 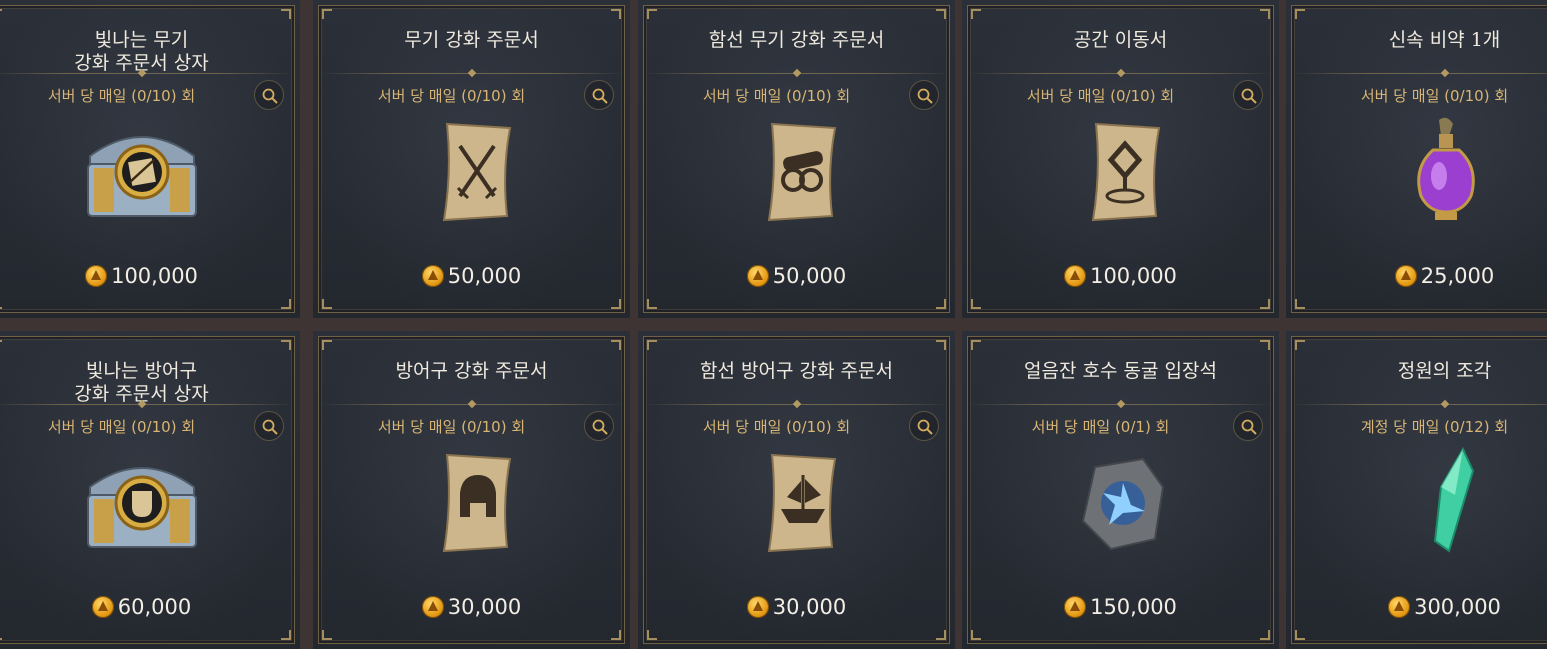 What do you see at coordinates (141, 51) in the screenshot?
I see `item-title: 빛나는 무기 강화 주문서 상자` at bounding box center [141, 51].